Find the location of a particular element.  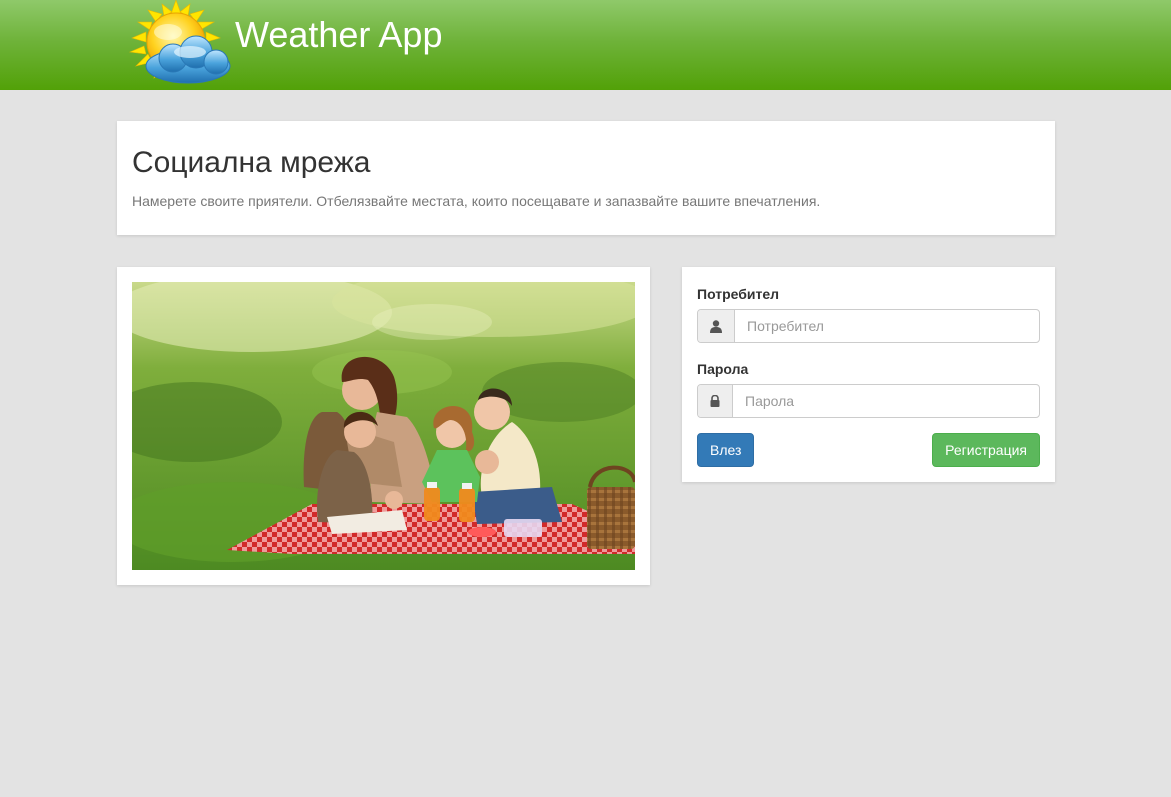

password-input-group is located at coordinates (868, 401).